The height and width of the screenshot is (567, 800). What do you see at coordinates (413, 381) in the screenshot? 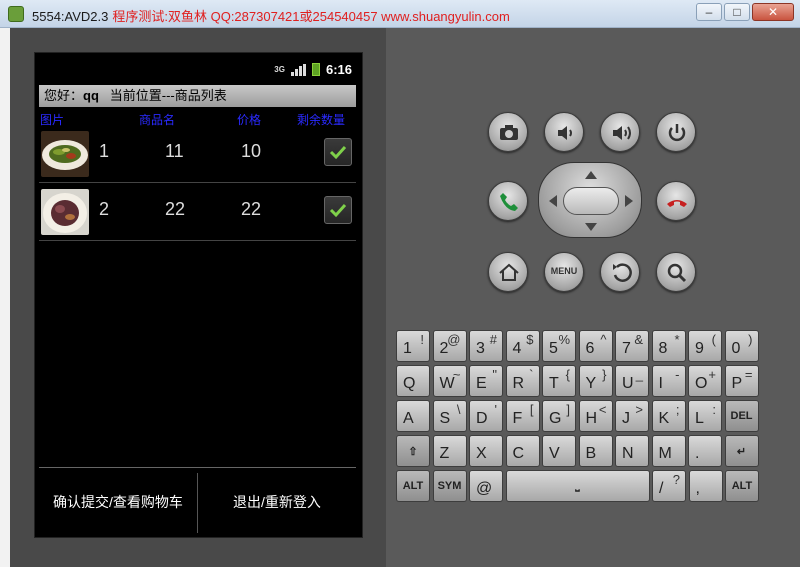
I see `key-q: Q` at bounding box center [413, 381].